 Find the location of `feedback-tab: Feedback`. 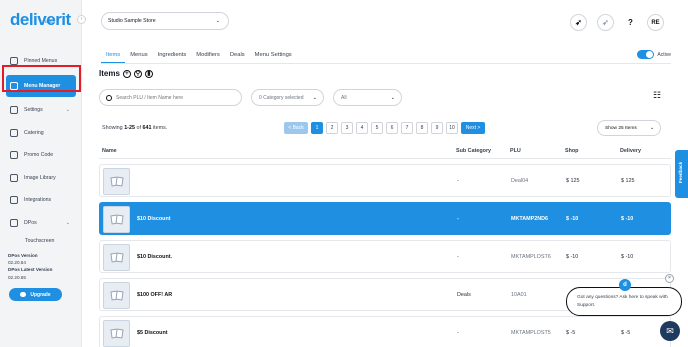

feedback-tab: Feedback is located at coordinates (681, 174).